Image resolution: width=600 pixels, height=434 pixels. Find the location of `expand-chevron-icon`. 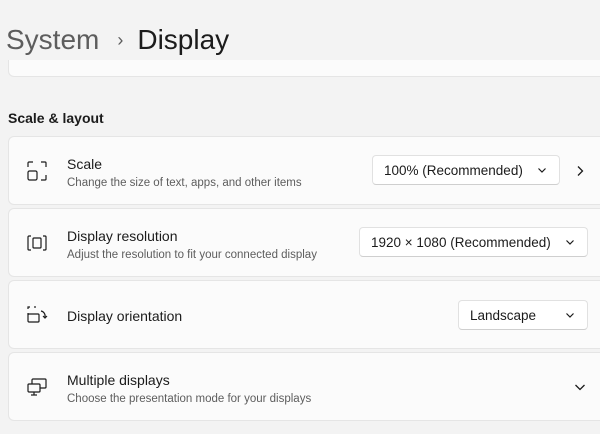

expand-chevron-icon is located at coordinates (580, 387).